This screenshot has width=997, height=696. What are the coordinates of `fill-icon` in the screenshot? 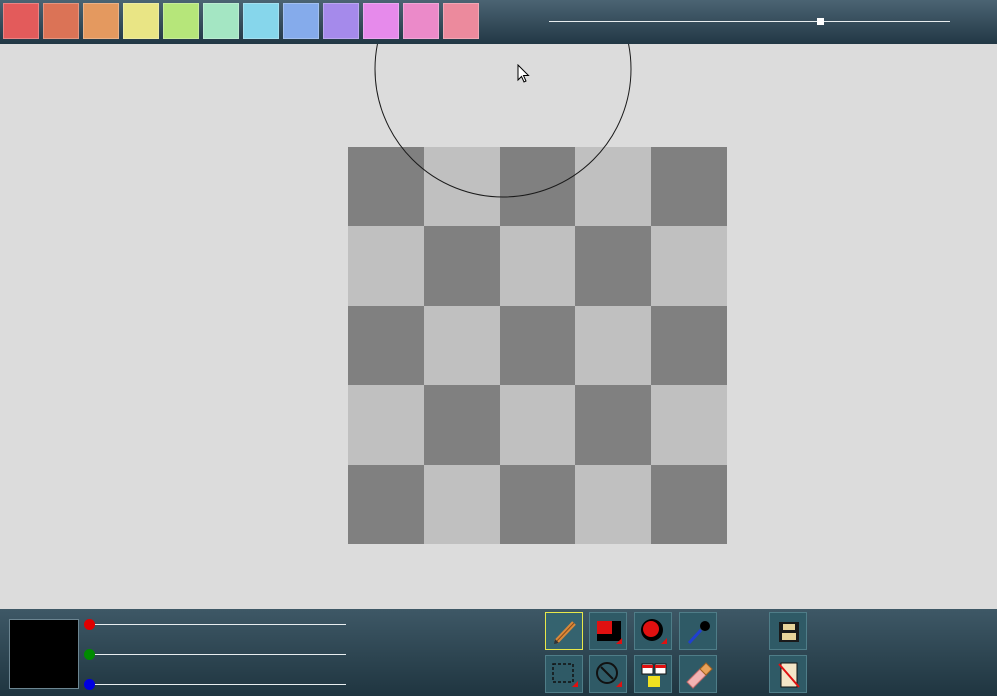 It's located at (654, 675).